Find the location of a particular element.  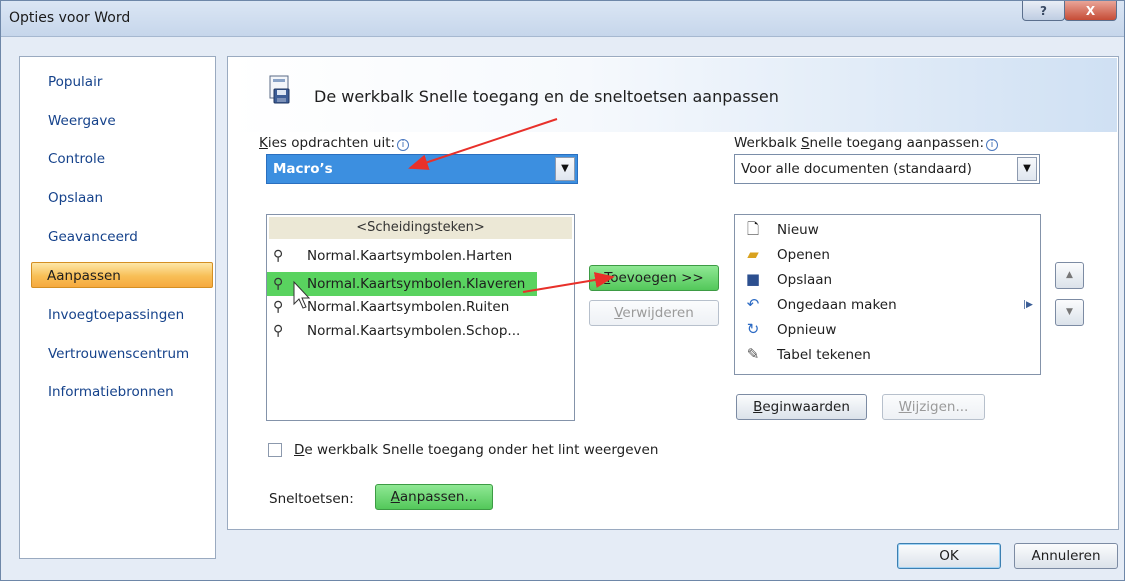

nav-item-populair: Populair is located at coordinates (122, 82).